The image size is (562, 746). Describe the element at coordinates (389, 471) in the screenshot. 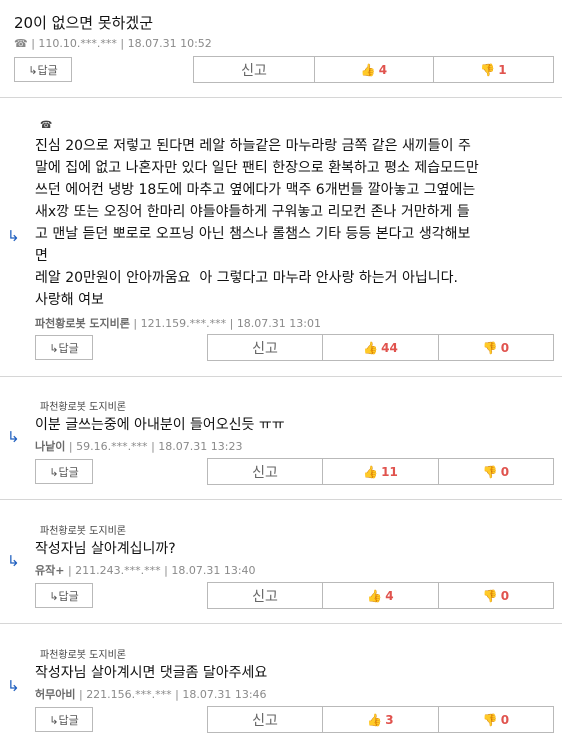

I see `upvote-count: 11` at that location.